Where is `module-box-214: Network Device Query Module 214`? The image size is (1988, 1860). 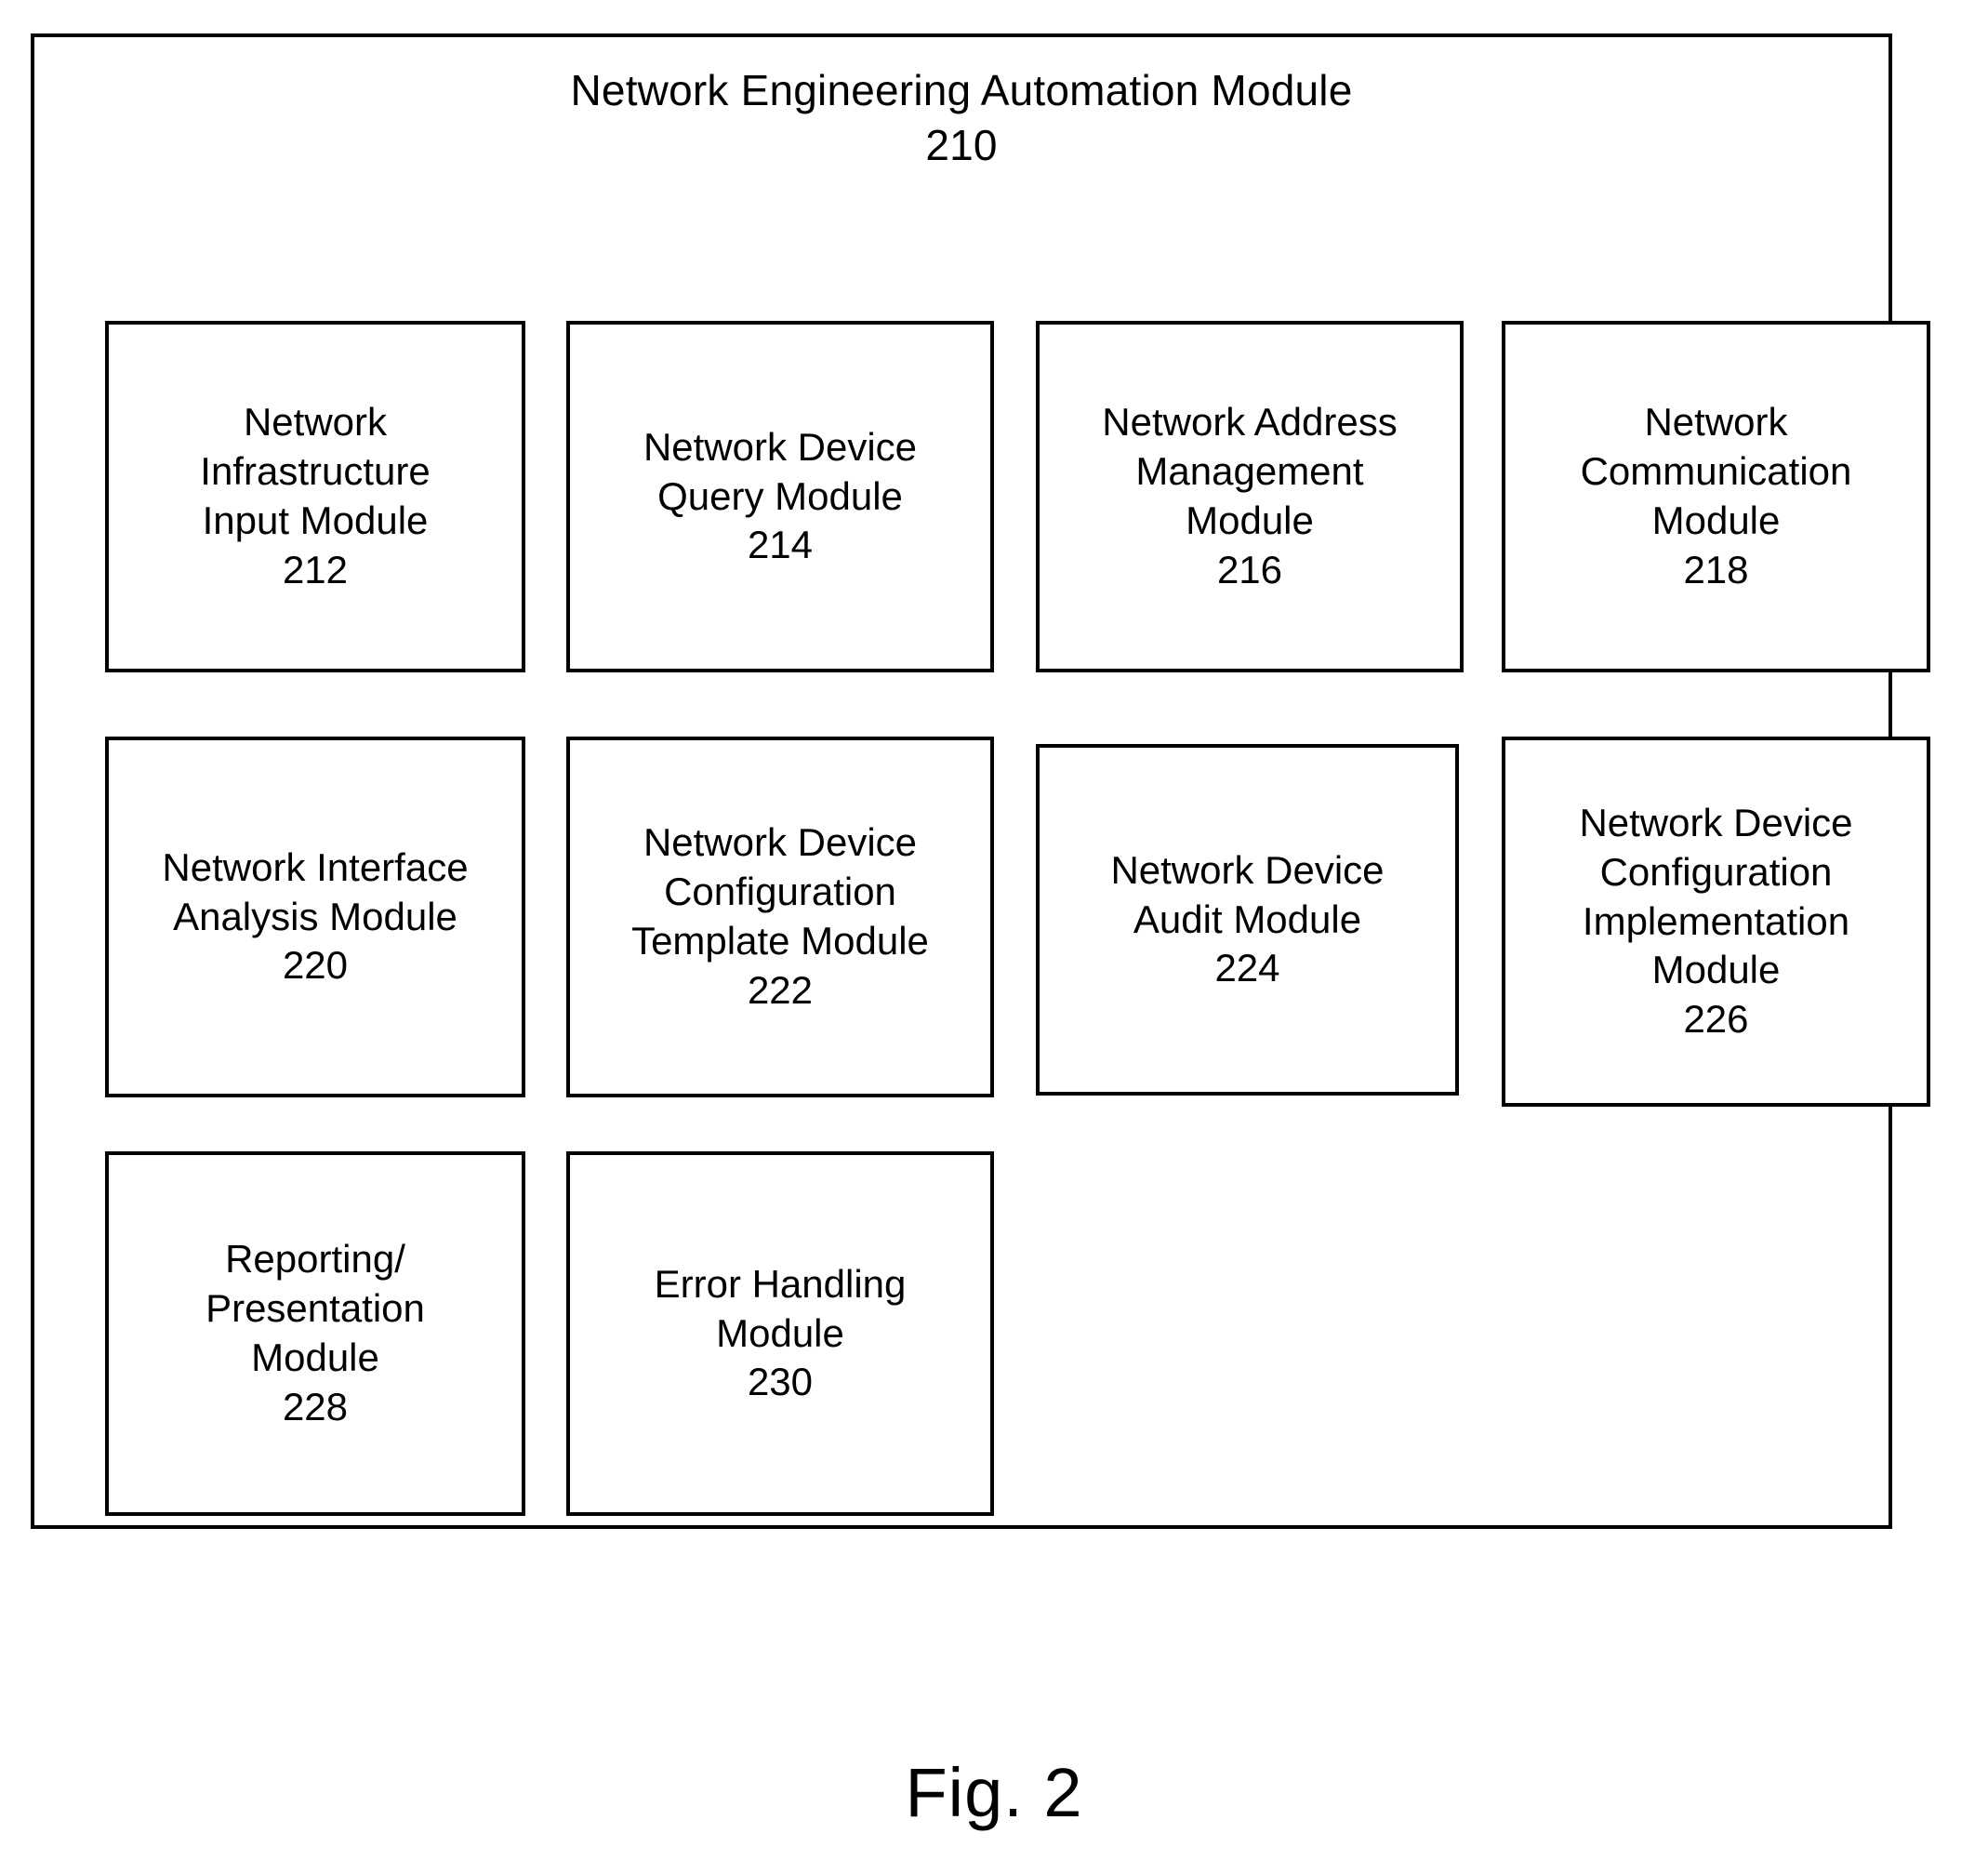
module-box-214: Network Device Query Module 214 is located at coordinates (780, 497).